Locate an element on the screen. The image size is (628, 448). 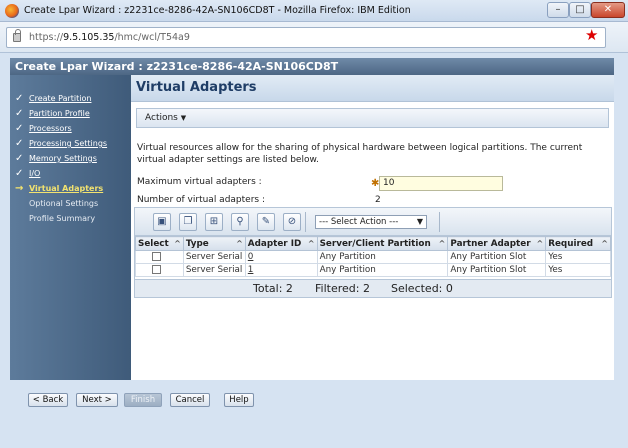
next-button: Next > is located at coordinates (97, 400).